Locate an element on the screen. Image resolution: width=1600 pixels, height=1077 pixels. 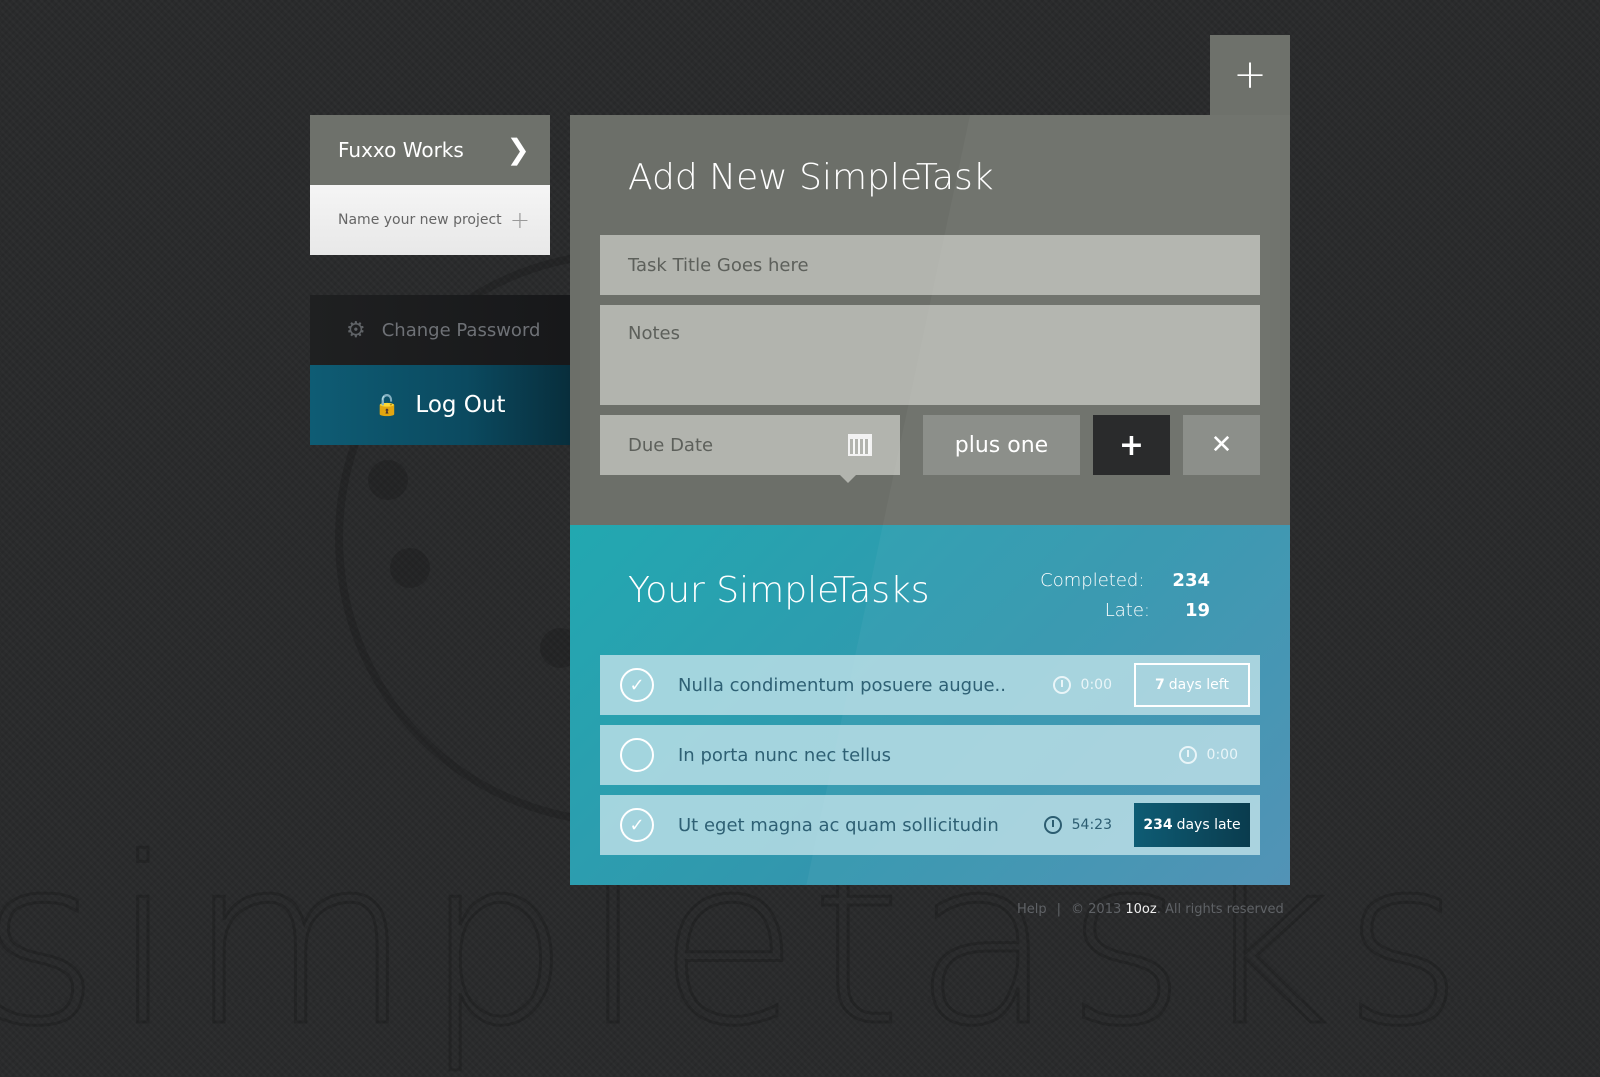
add-project-icon: + is located at coordinates (520, 220).